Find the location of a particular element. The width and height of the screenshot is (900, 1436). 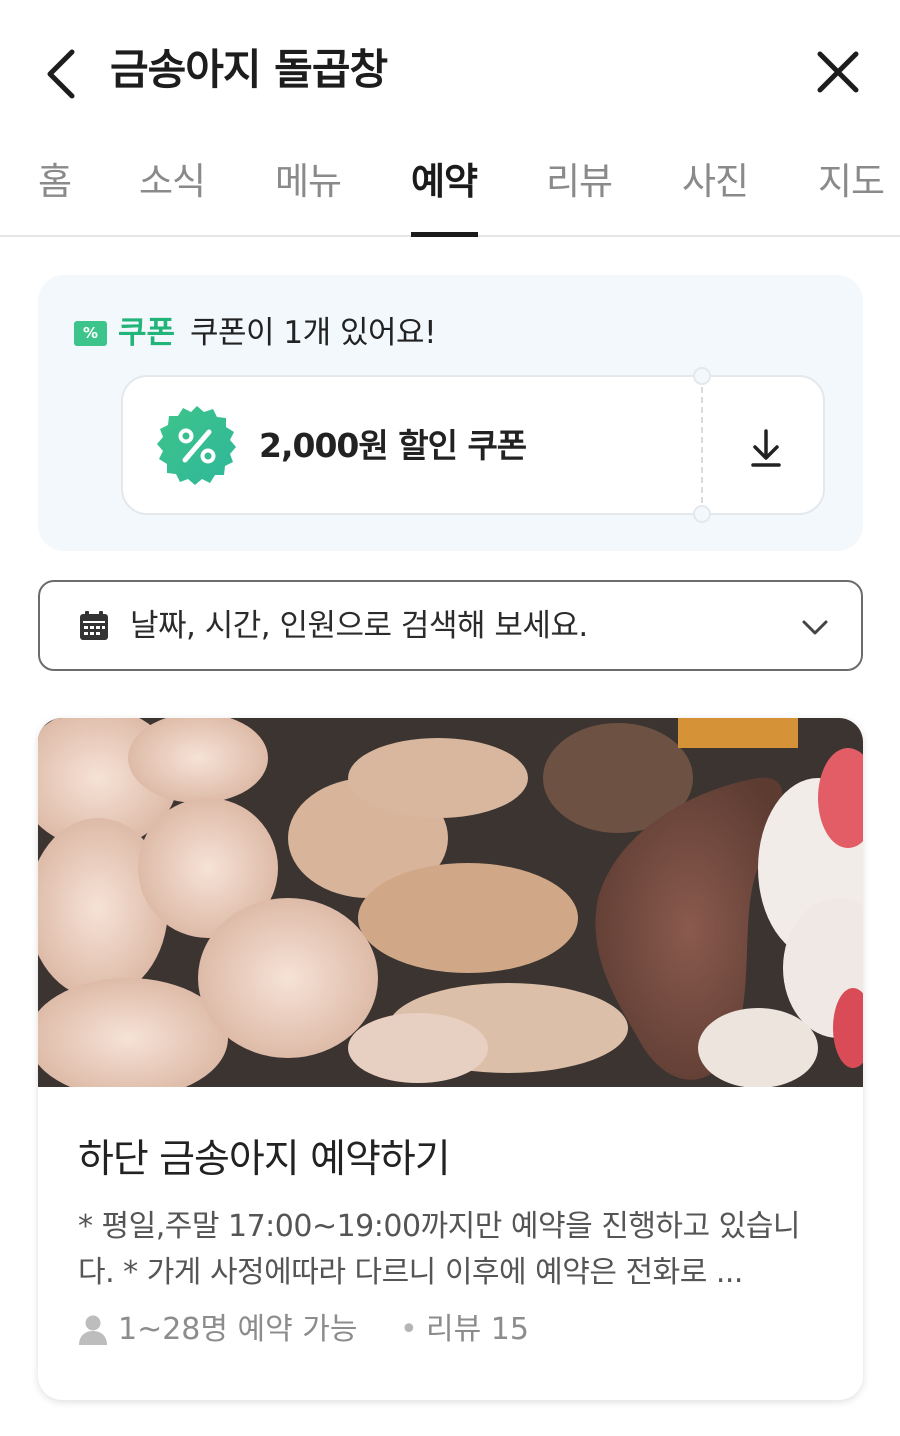

reservation-search-placeholder: 날짜, 시간, 인원으로 검색해 보세요. is located at coordinates (359, 626).